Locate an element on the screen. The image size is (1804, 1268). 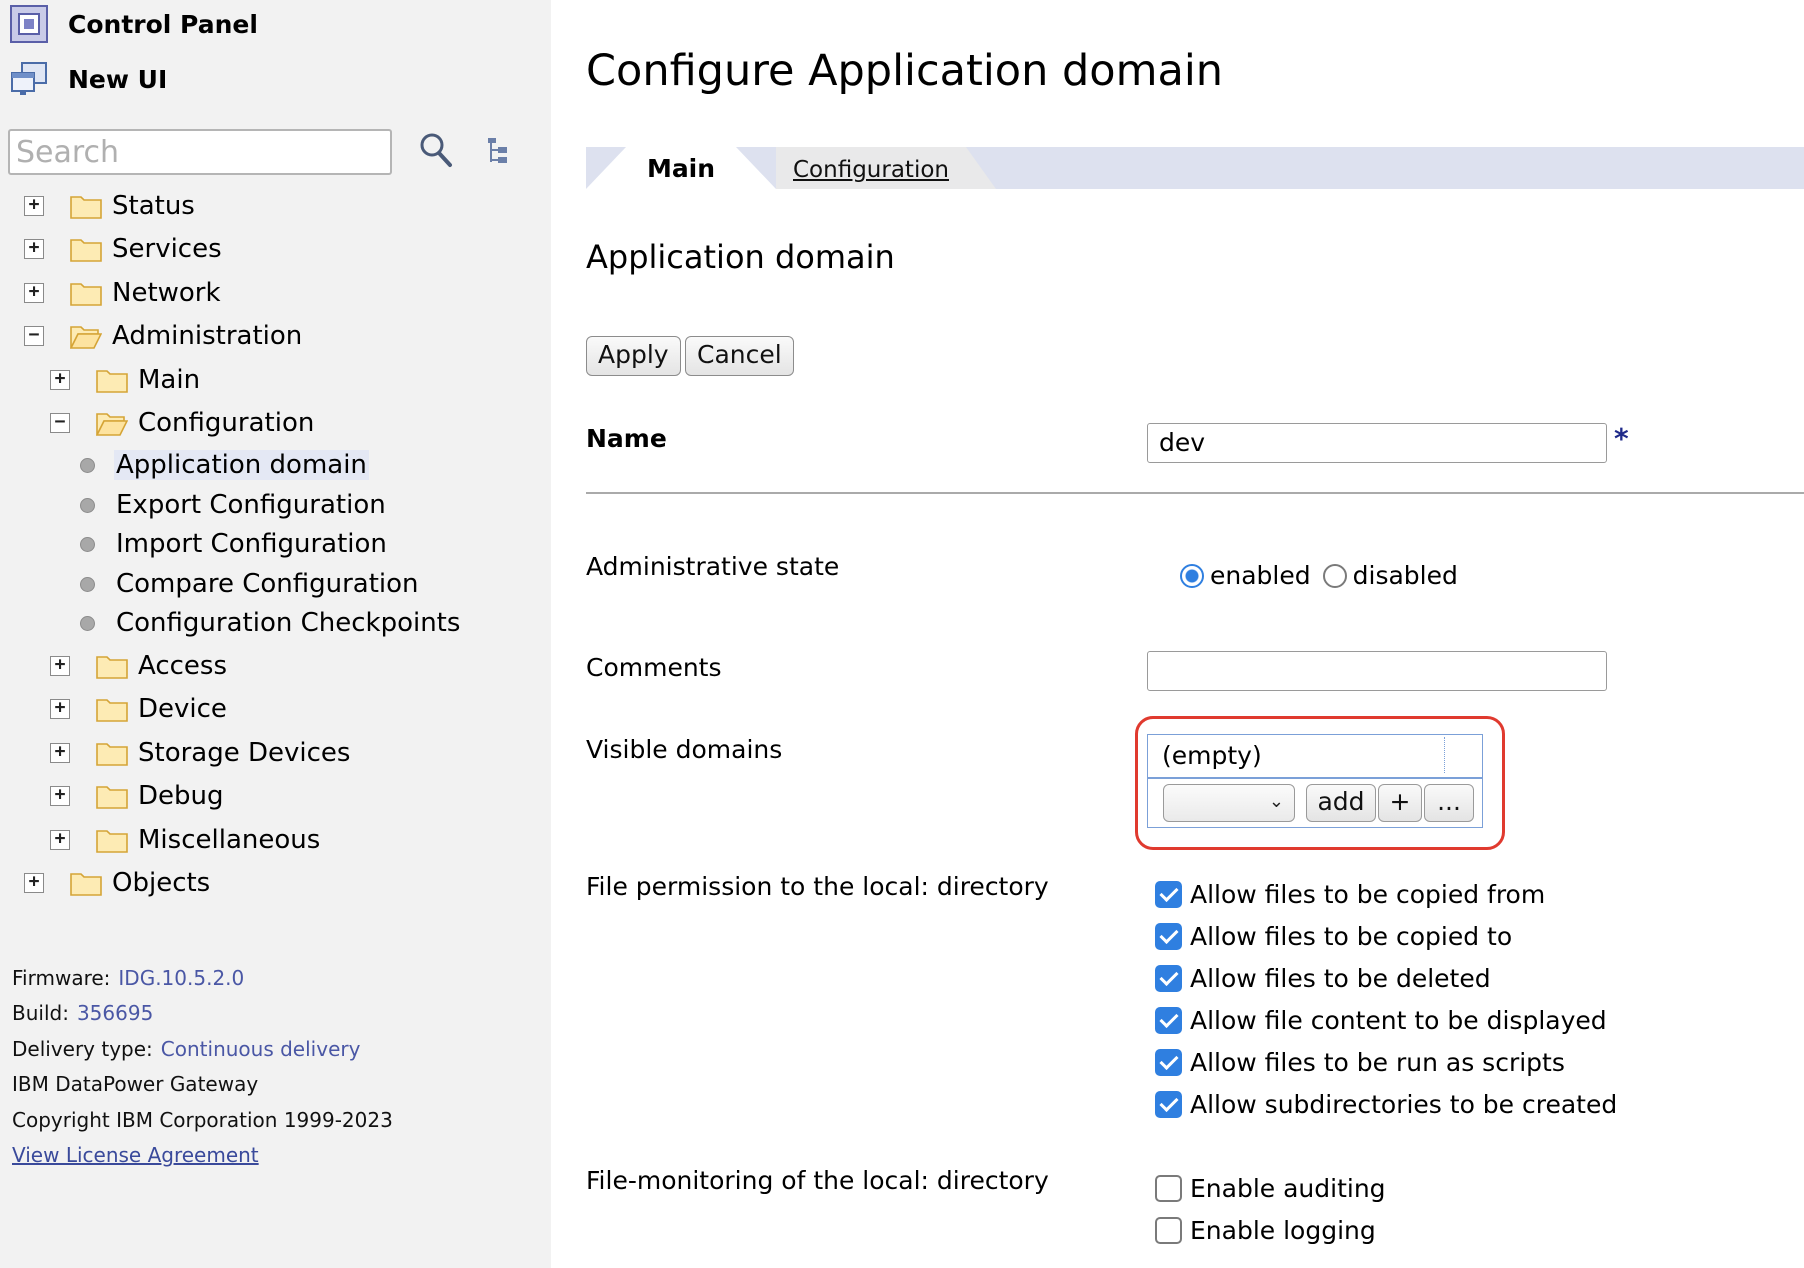
build-info: Build: 356695 is located at coordinates (82, 1013).